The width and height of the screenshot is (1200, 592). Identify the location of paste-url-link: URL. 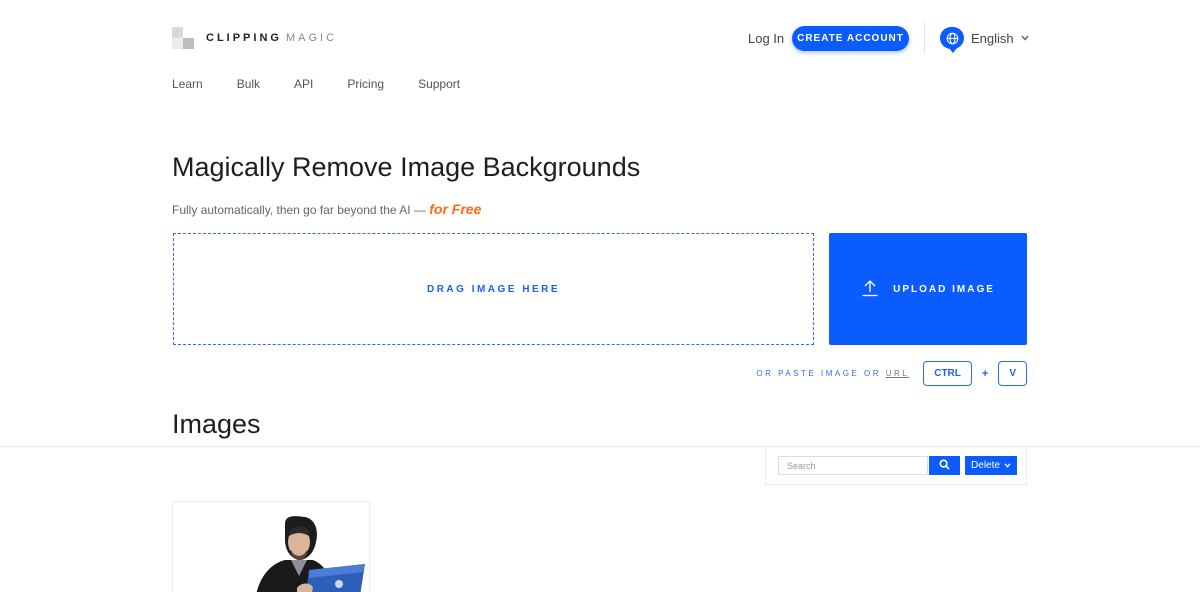
(898, 373).